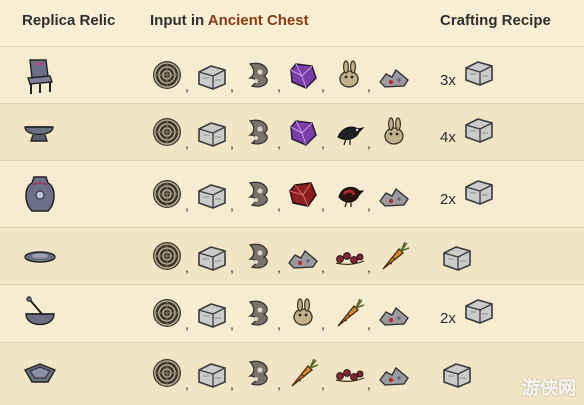  What do you see at coordinates (40, 374) in the screenshot?
I see `relic-dish-icon` at bounding box center [40, 374].